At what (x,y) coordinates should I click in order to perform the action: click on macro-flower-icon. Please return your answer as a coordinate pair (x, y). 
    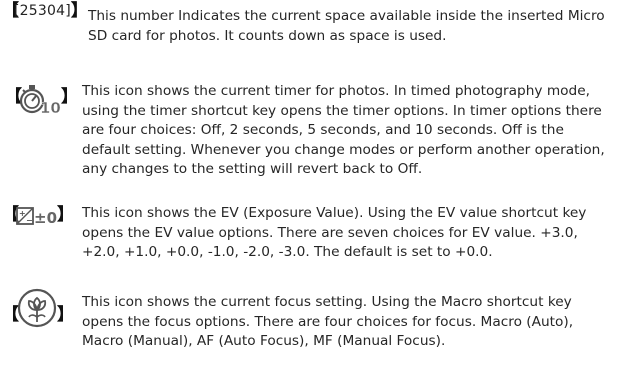
    Looking at the image, I should click on (37, 308).